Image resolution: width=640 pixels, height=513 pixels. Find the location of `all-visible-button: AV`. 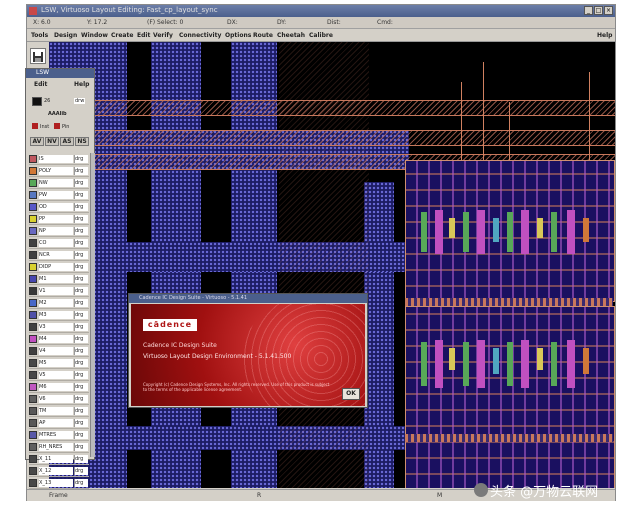

all-visible-button: AV is located at coordinates (37, 141).